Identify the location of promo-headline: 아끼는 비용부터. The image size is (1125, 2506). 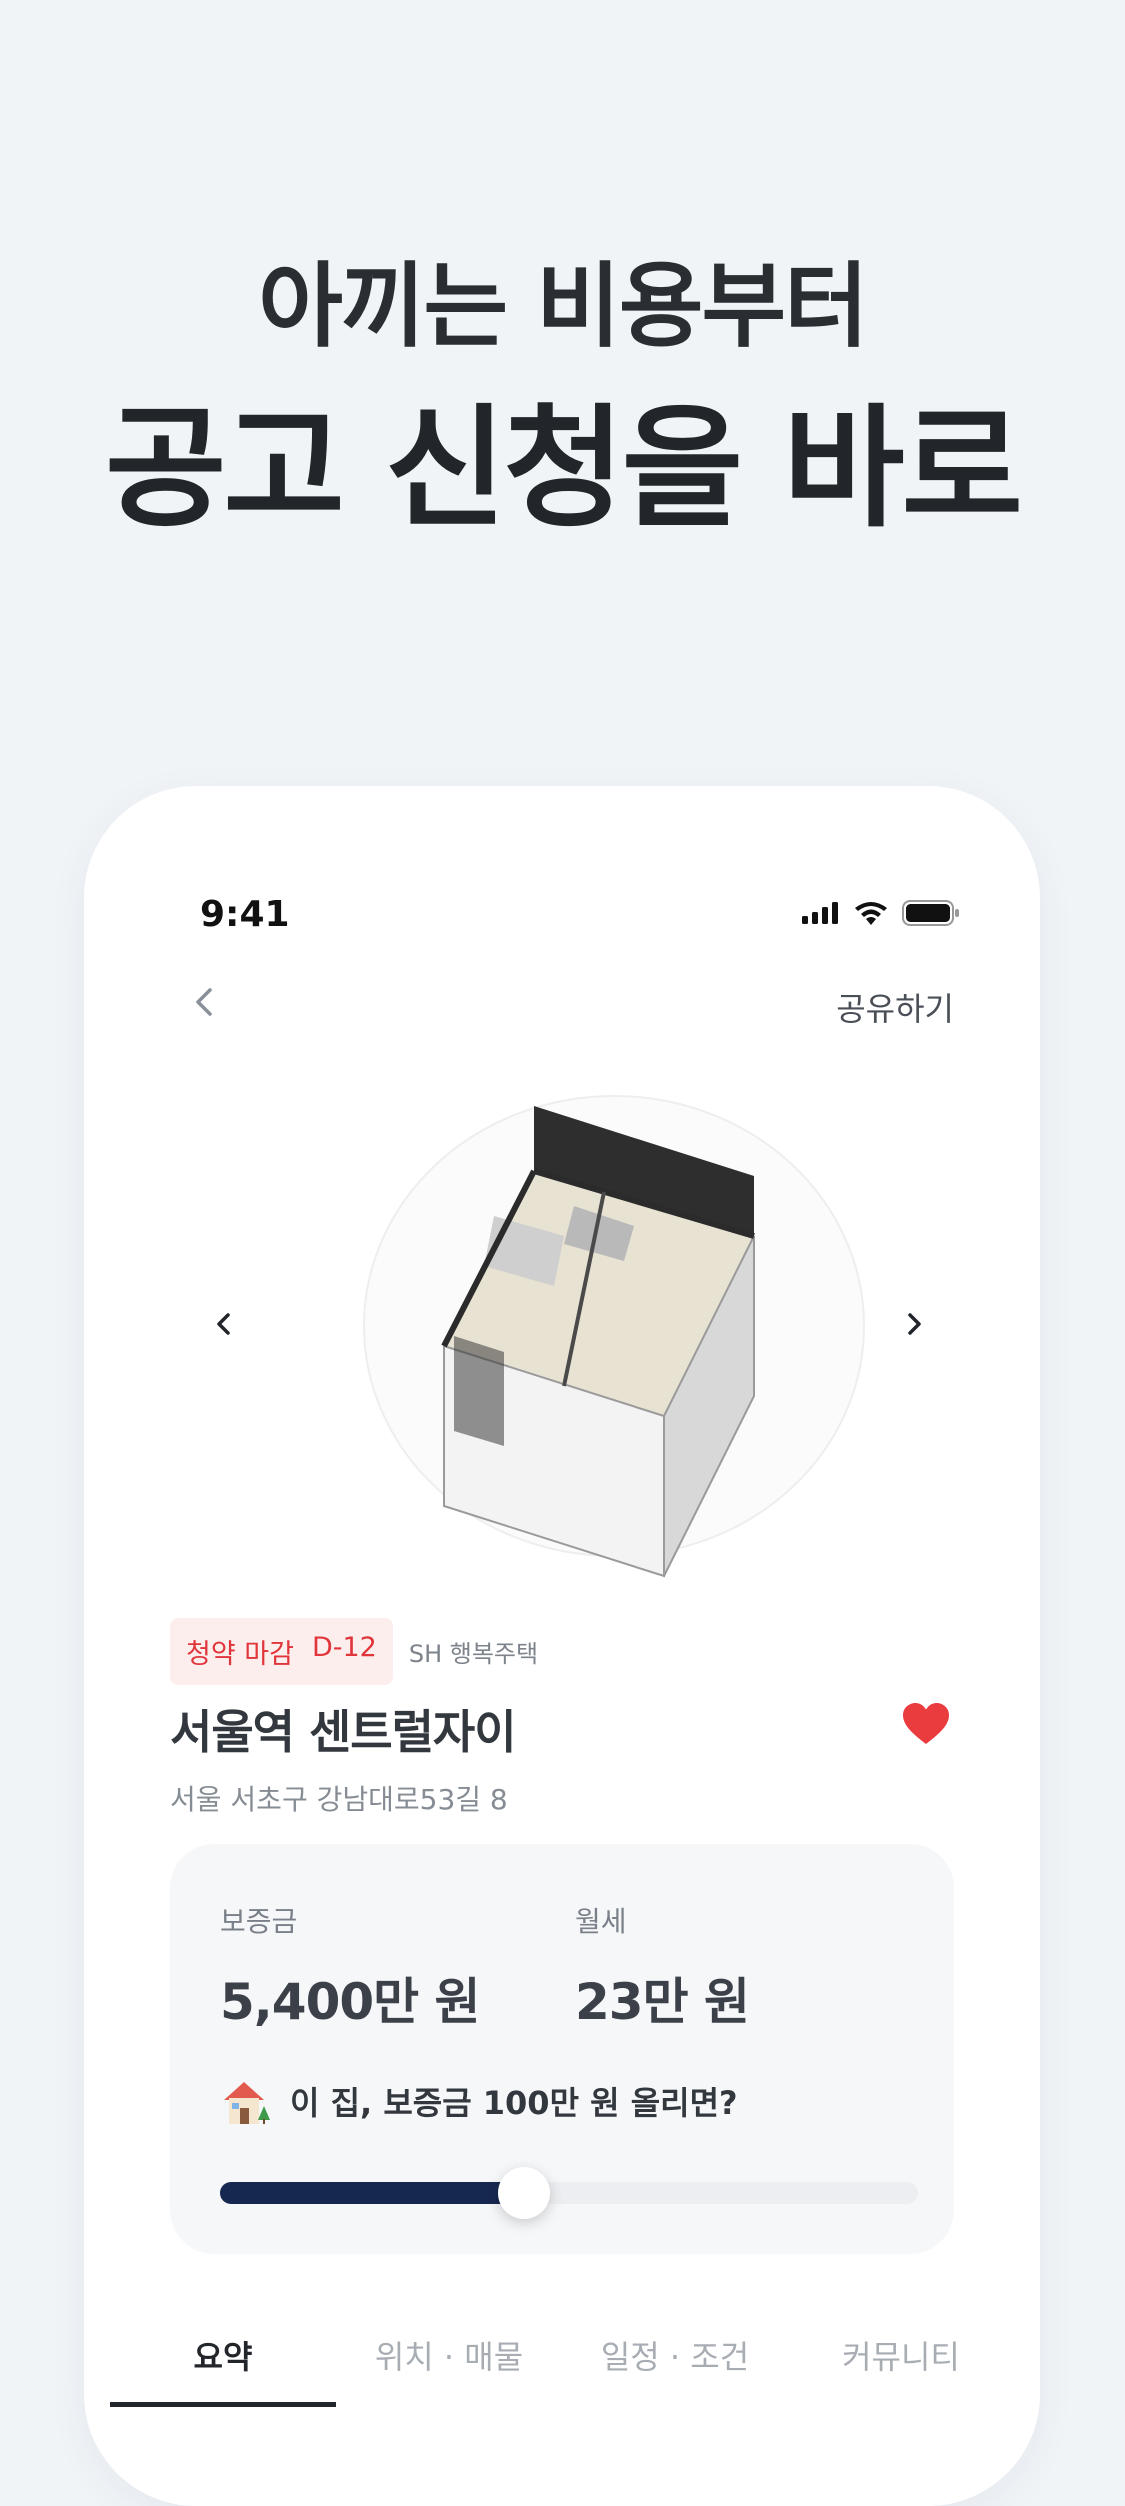
(563, 306).